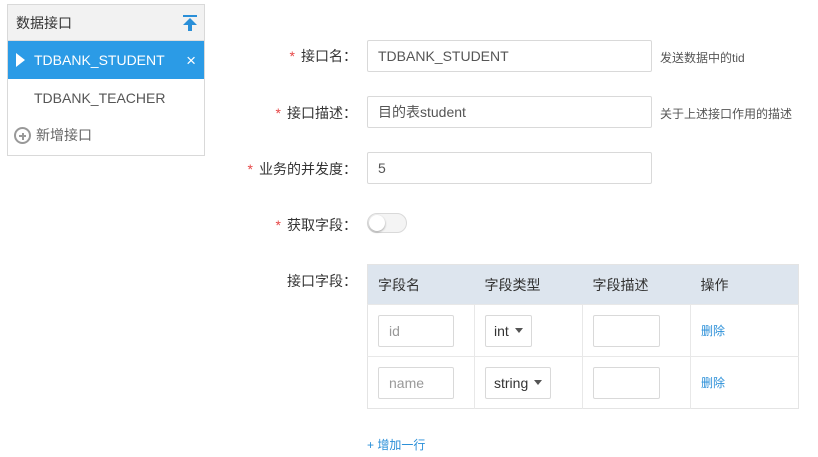 The width and height of the screenshot is (818, 457). What do you see at coordinates (190, 23) in the screenshot?
I see `move-to-top-icon` at bounding box center [190, 23].